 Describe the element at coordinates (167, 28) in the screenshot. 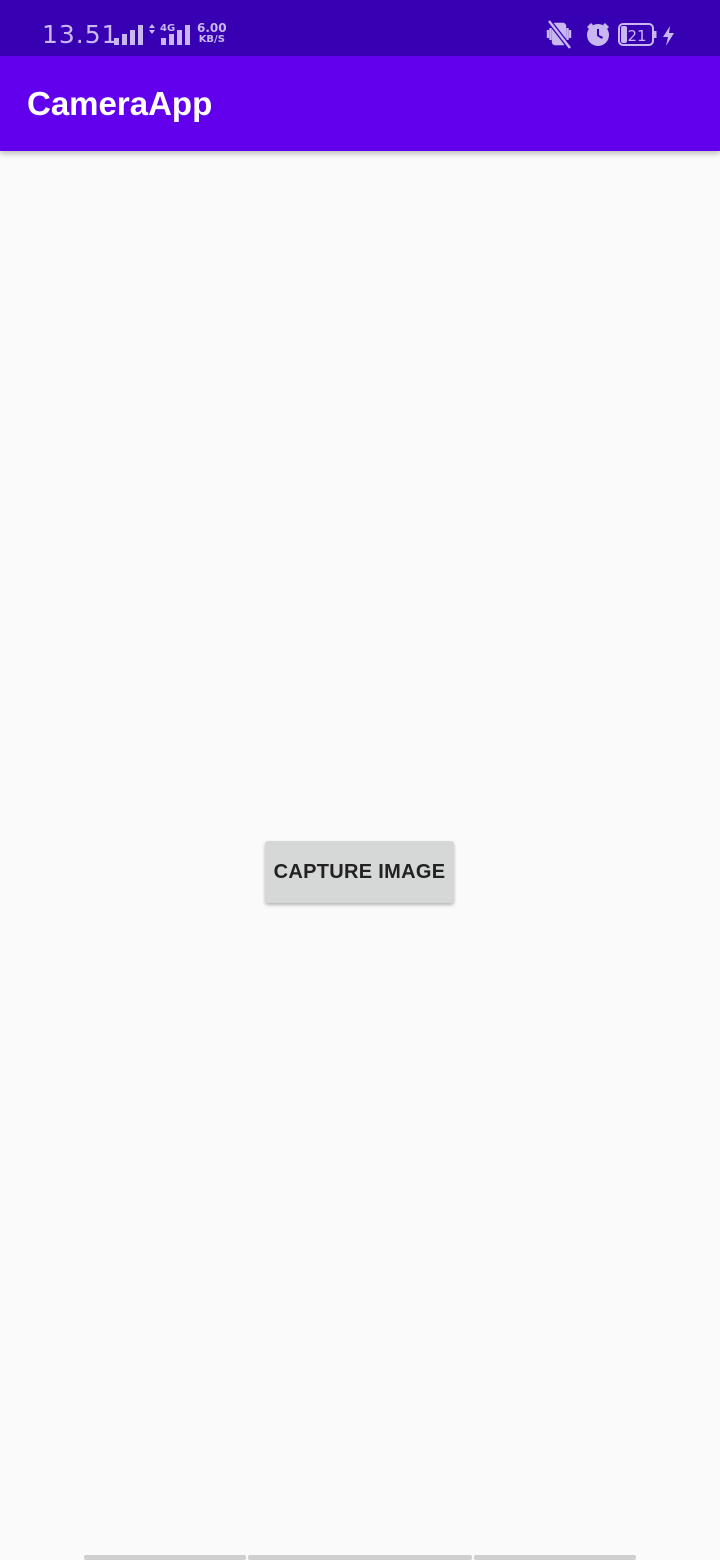

I see `network-type-label: 4G` at that location.